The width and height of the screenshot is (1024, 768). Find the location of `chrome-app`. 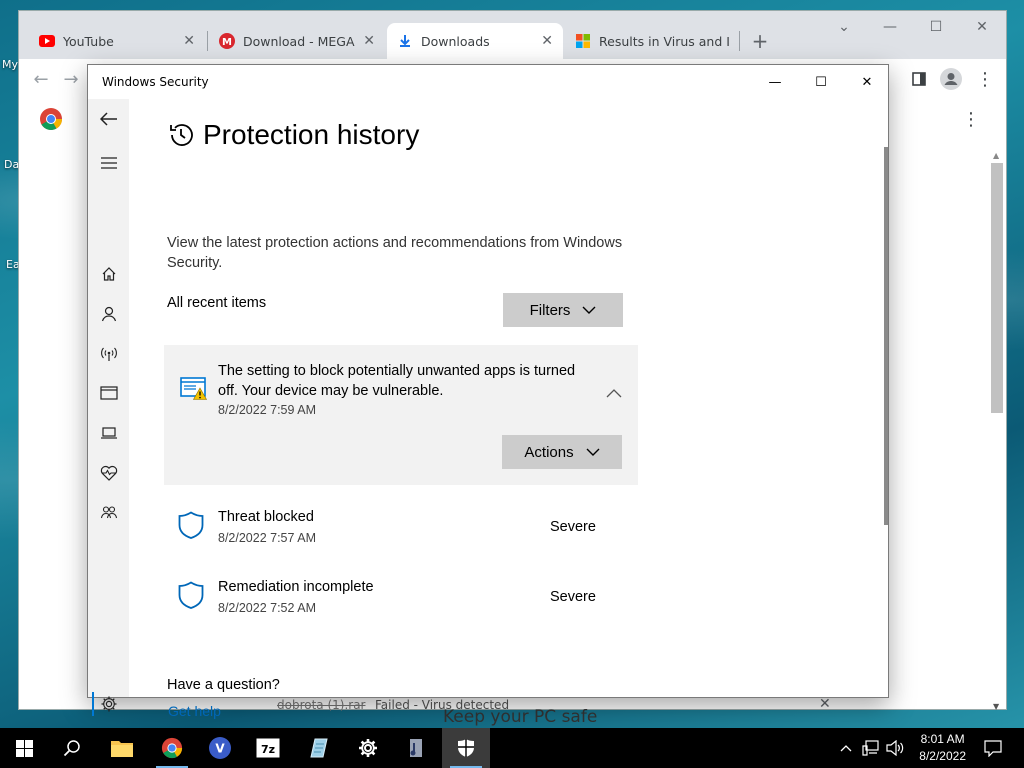

chrome-app is located at coordinates (172, 748).